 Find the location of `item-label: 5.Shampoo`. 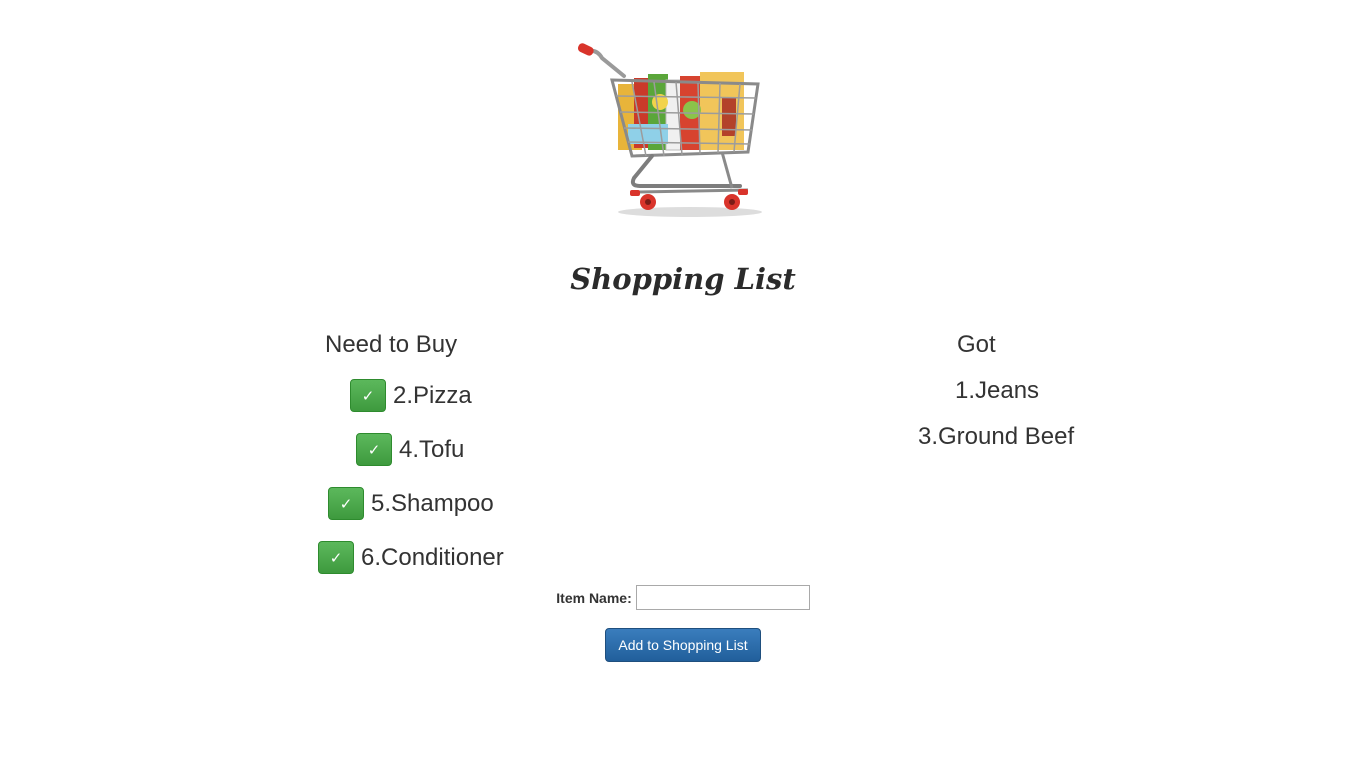

item-label: 5.Shampoo is located at coordinates (432, 503).